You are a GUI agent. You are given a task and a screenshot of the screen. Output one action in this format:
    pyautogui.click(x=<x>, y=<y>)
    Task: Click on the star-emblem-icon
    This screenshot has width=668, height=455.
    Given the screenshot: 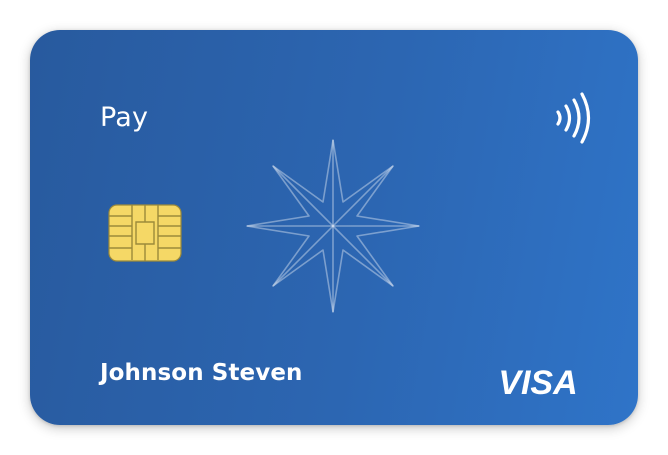 What is the action you would take?
    pyautogui.click(x=333, y=226)
    